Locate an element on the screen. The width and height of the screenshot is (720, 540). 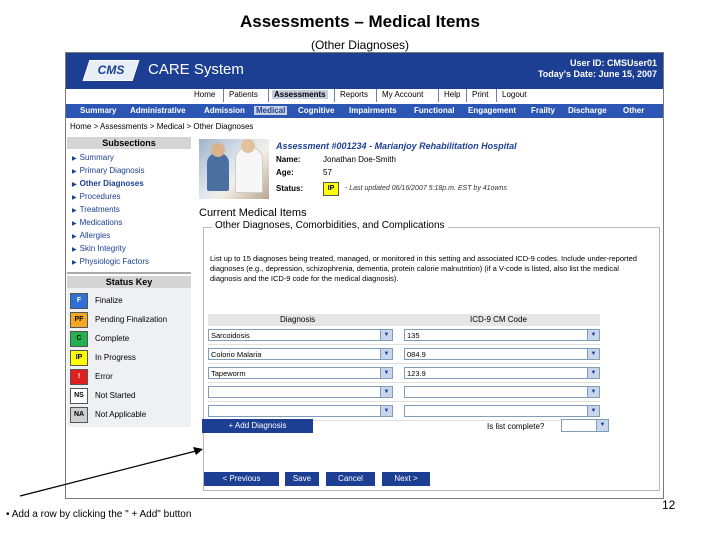
callout-arrow is located at coordinates (111, 472).